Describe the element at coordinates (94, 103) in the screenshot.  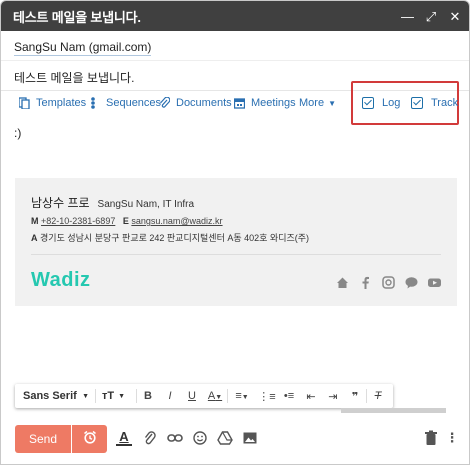
I see `sequences-icon` at that location.